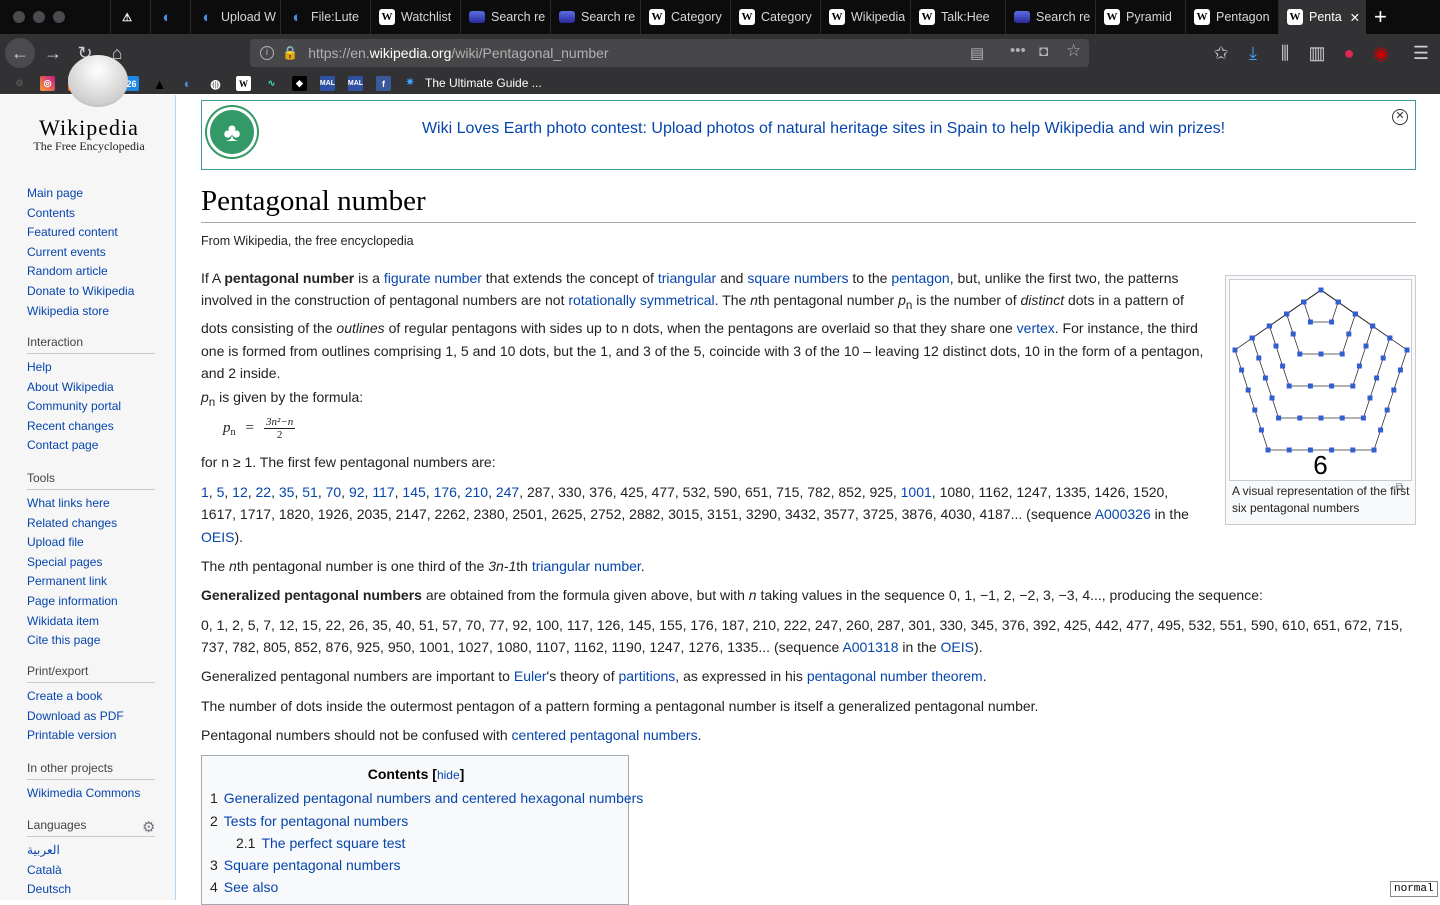  What do you see at coordinates (91, 389) in the screenshot?
I see `sidebar-link: About Wikipedia` at bounding box center [91, 389].